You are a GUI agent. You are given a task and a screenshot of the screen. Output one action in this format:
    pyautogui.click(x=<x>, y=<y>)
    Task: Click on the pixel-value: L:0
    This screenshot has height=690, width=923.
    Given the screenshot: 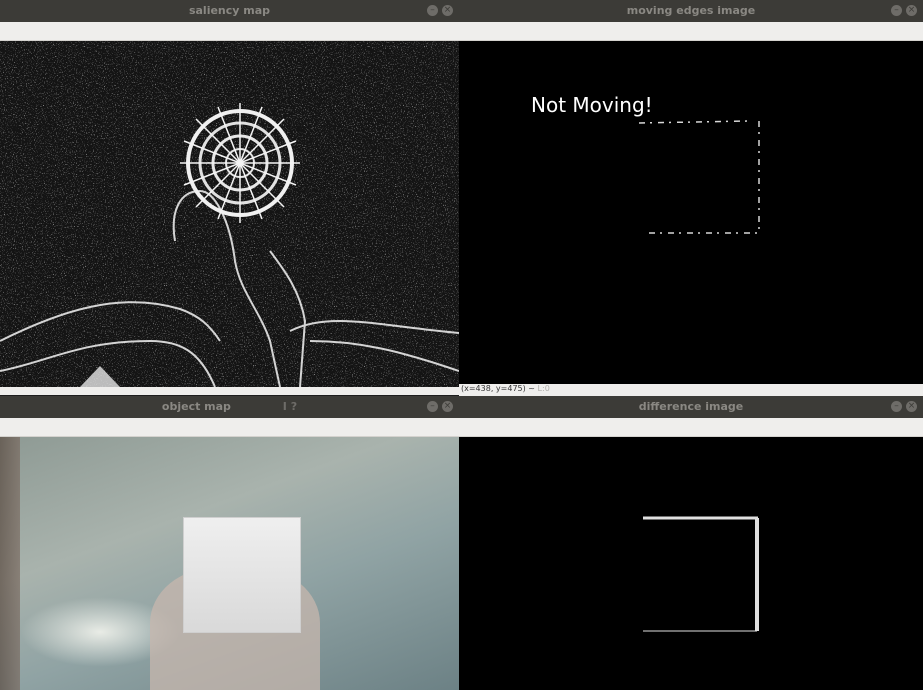 What is the action you would take?
    pyautogui.click(x=543, y=388)
    